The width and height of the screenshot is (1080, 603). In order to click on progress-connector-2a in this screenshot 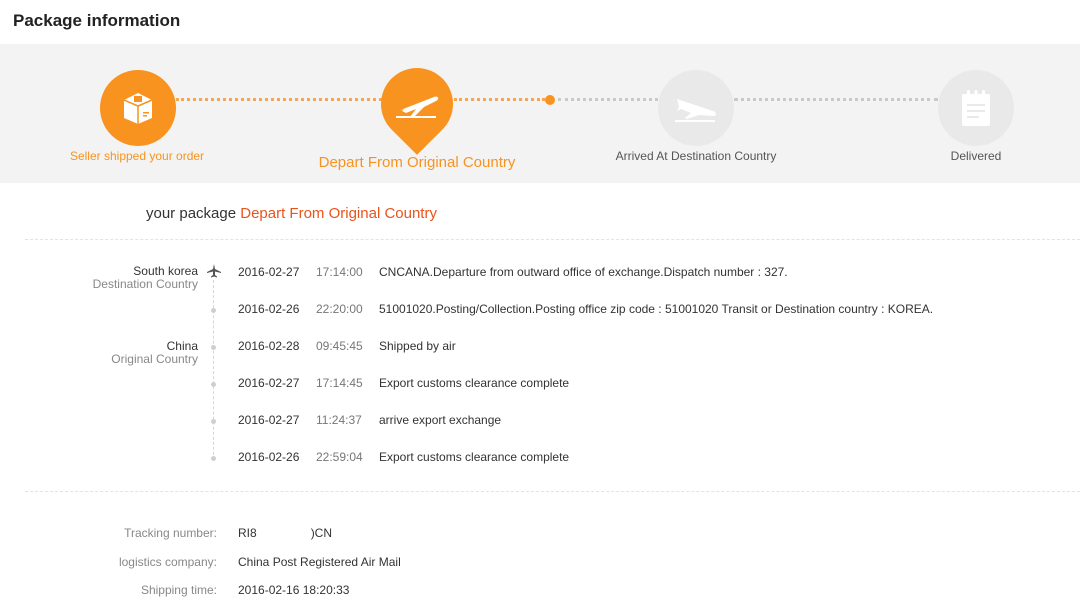, I will do `click(499, 100)`.